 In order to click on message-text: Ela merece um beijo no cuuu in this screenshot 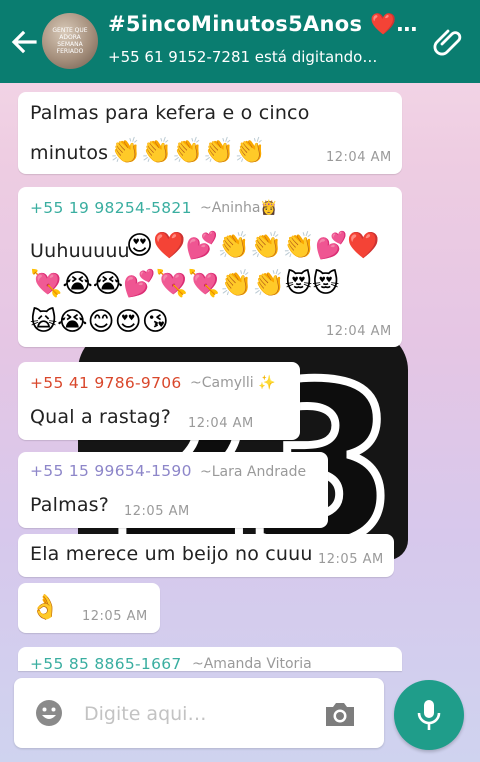, I will do `click(171, 554)`.